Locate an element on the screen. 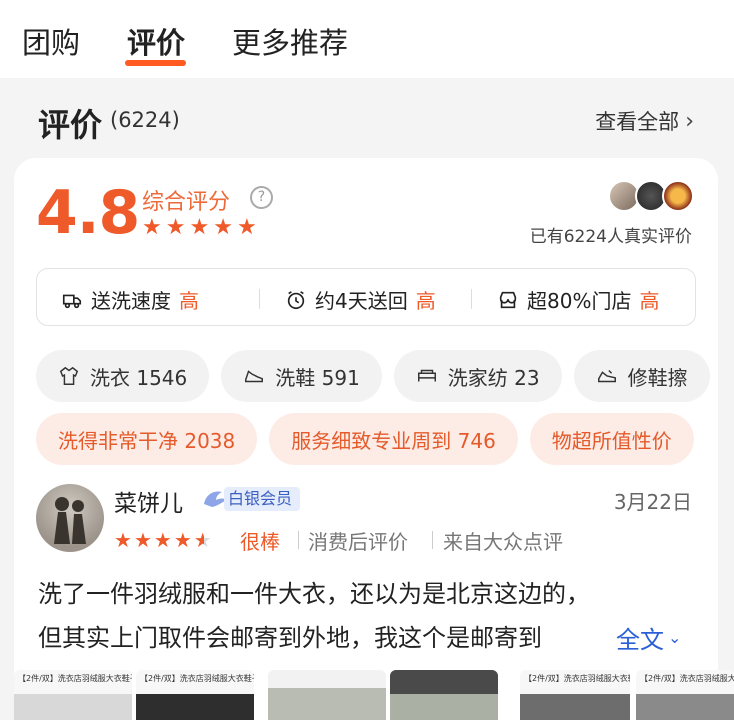  chevron-down-icon: ⌄ is located at coordinates (675, 637).